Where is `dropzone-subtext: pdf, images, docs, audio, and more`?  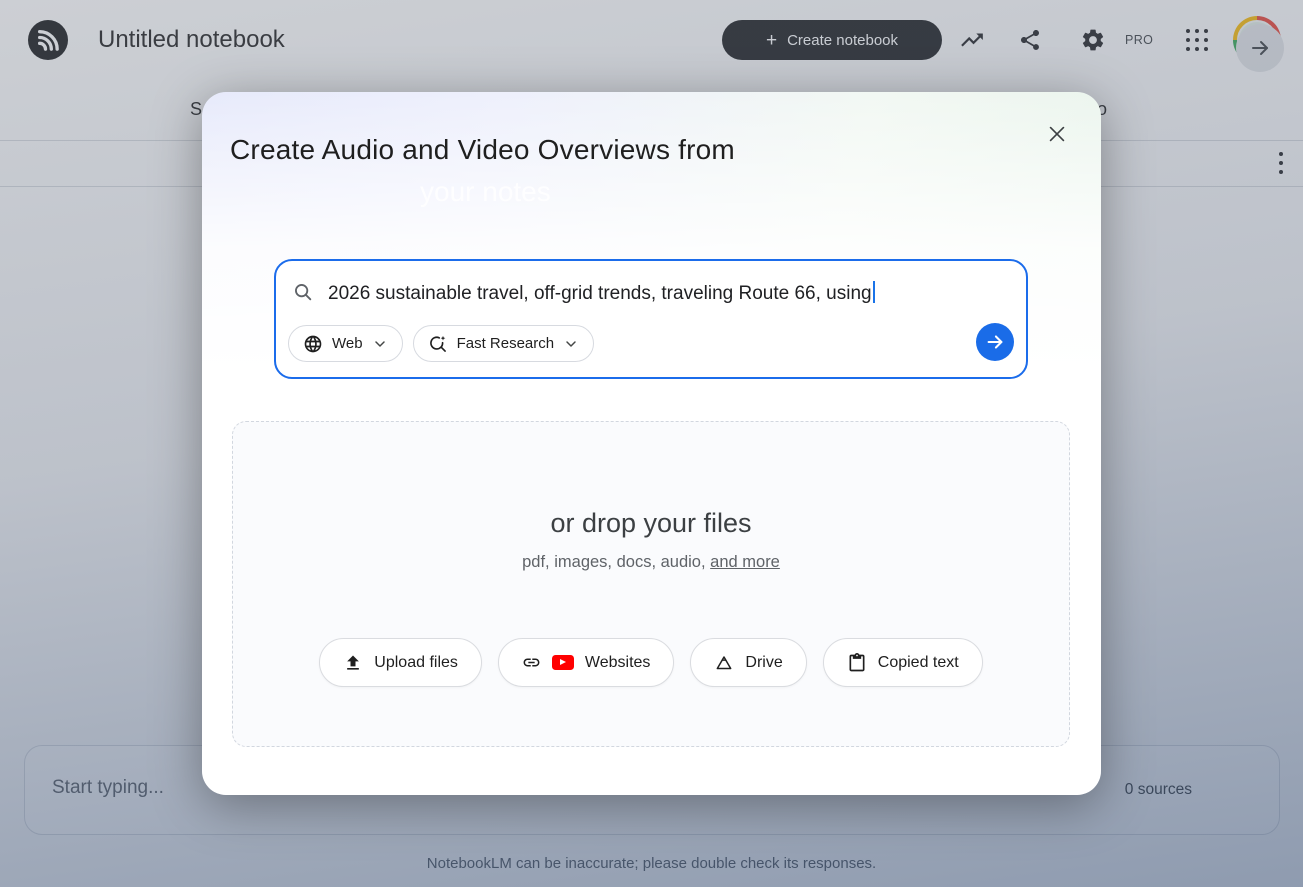 dropzone-subtext: pdf, images, docs, audio, and more is located at coordinates (651, 562).